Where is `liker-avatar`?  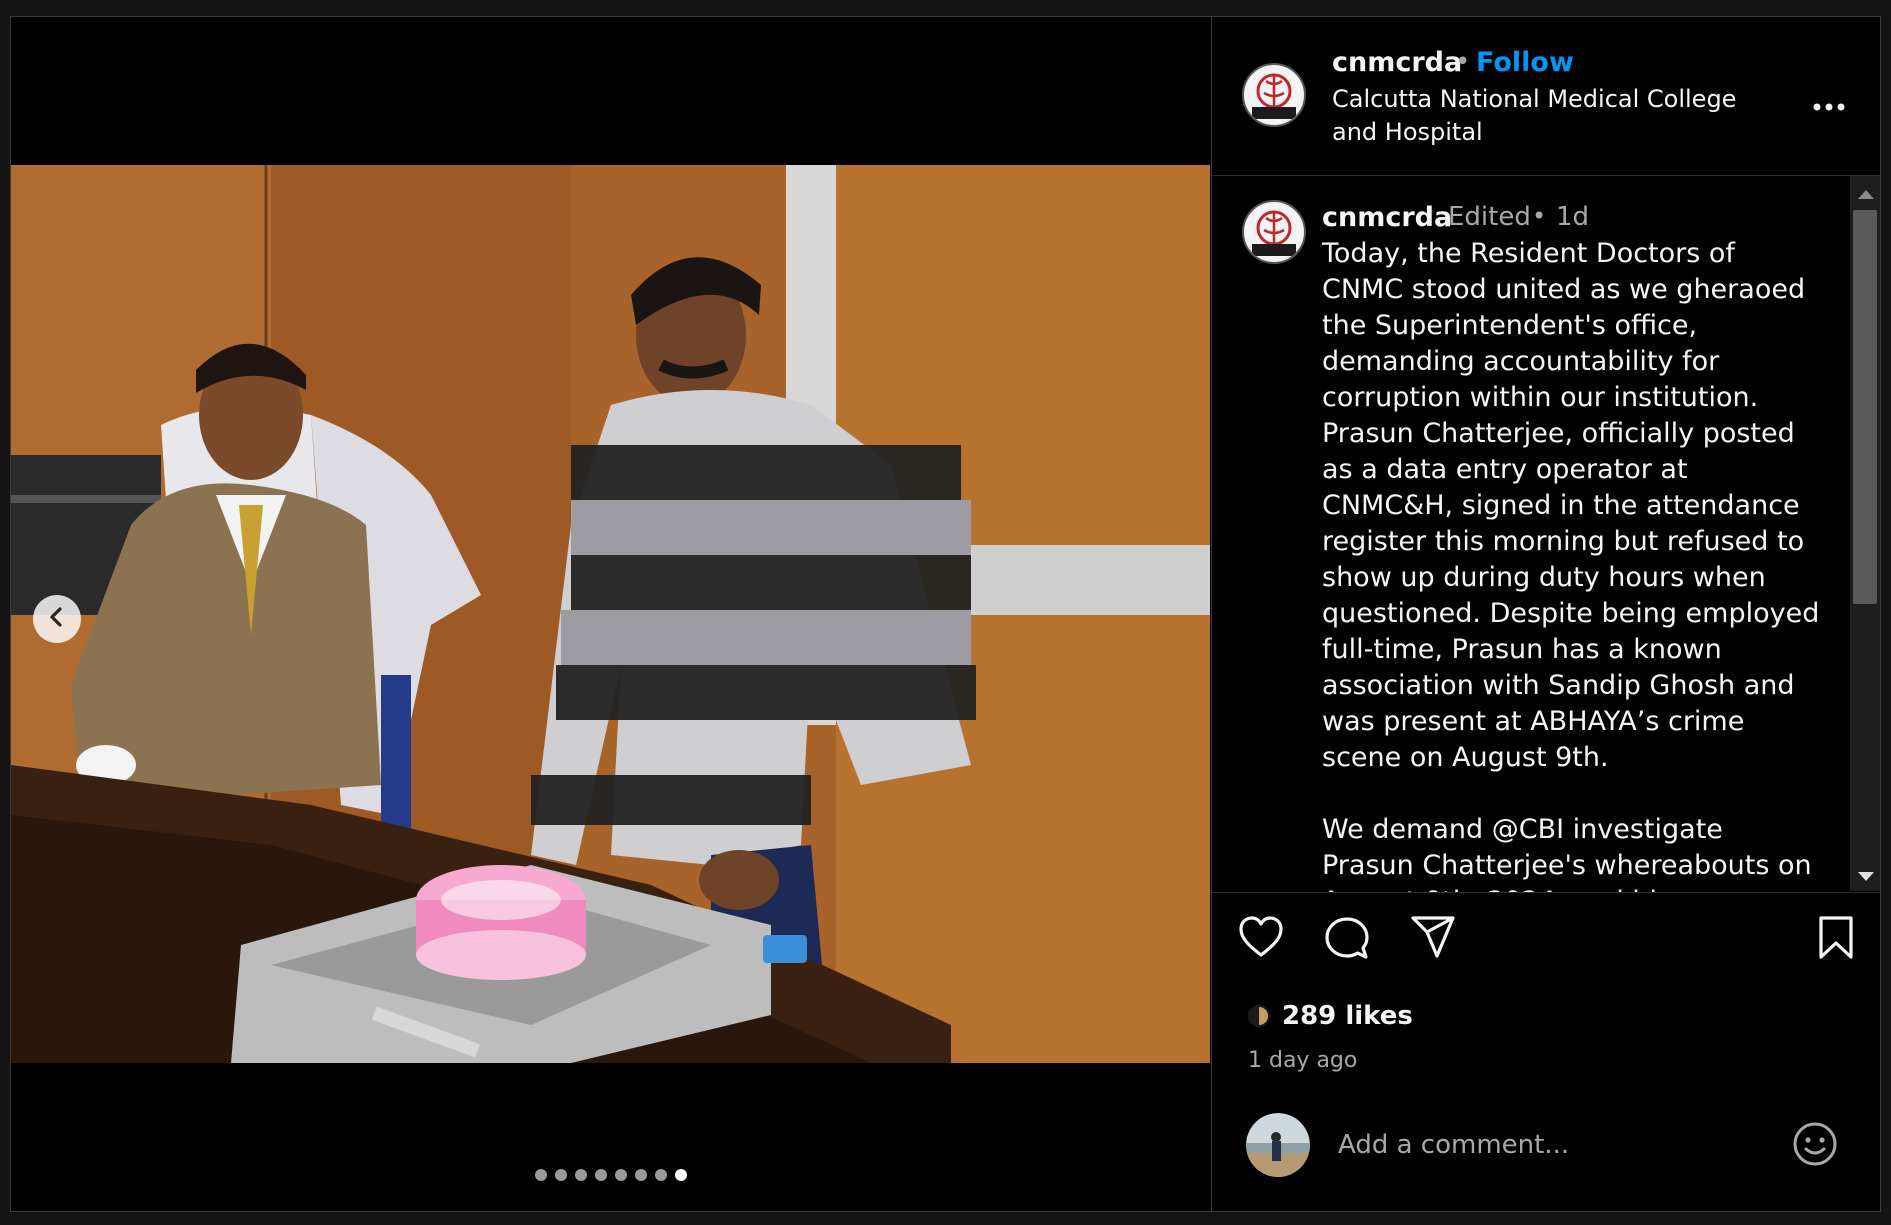 liker-avatar is located at coordinates (1259, 1016).